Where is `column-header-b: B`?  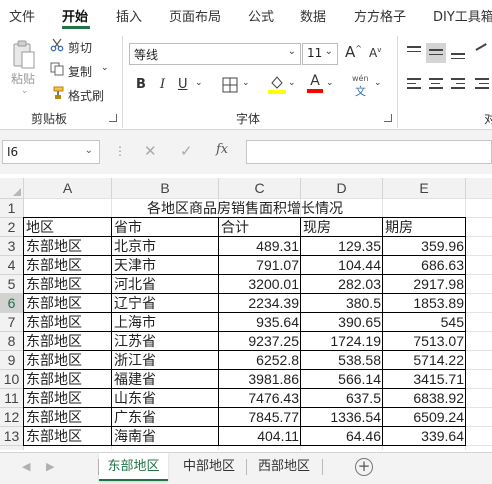 column-header-b: B is located at coordinates (165, 188).